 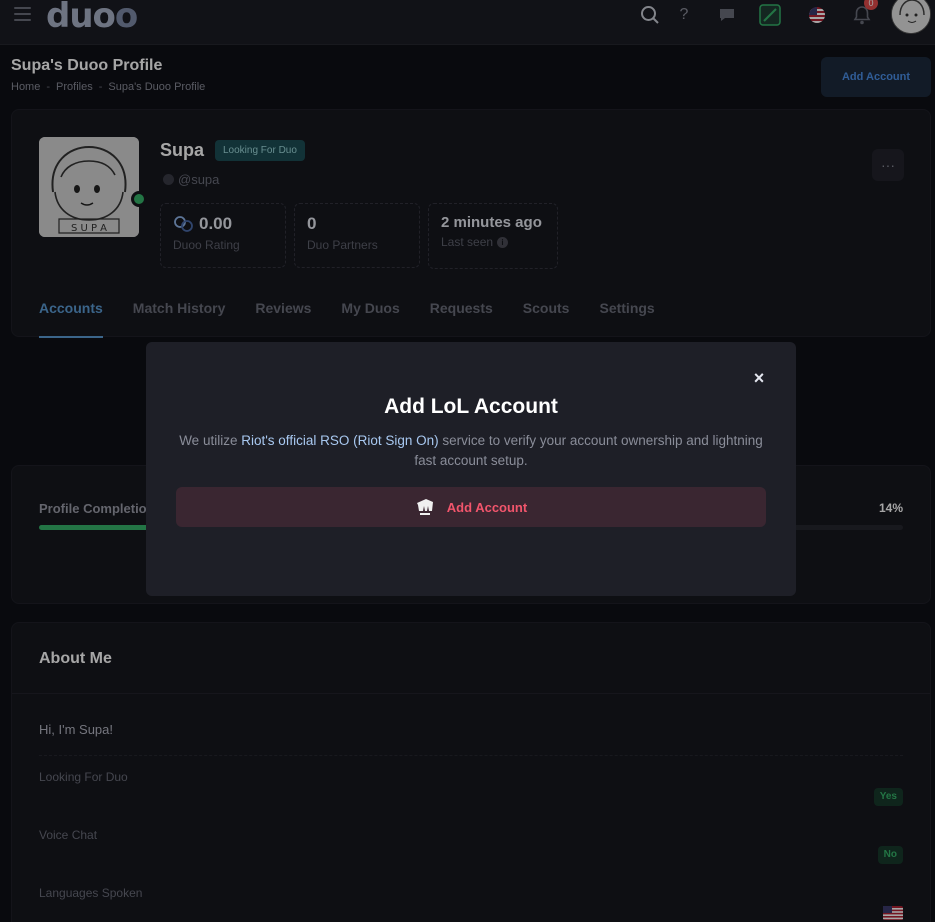 What do you see at coordinates (424, 507) in the screenshot?
I see `riot-fist-icon` at bounding box center [424, 507].